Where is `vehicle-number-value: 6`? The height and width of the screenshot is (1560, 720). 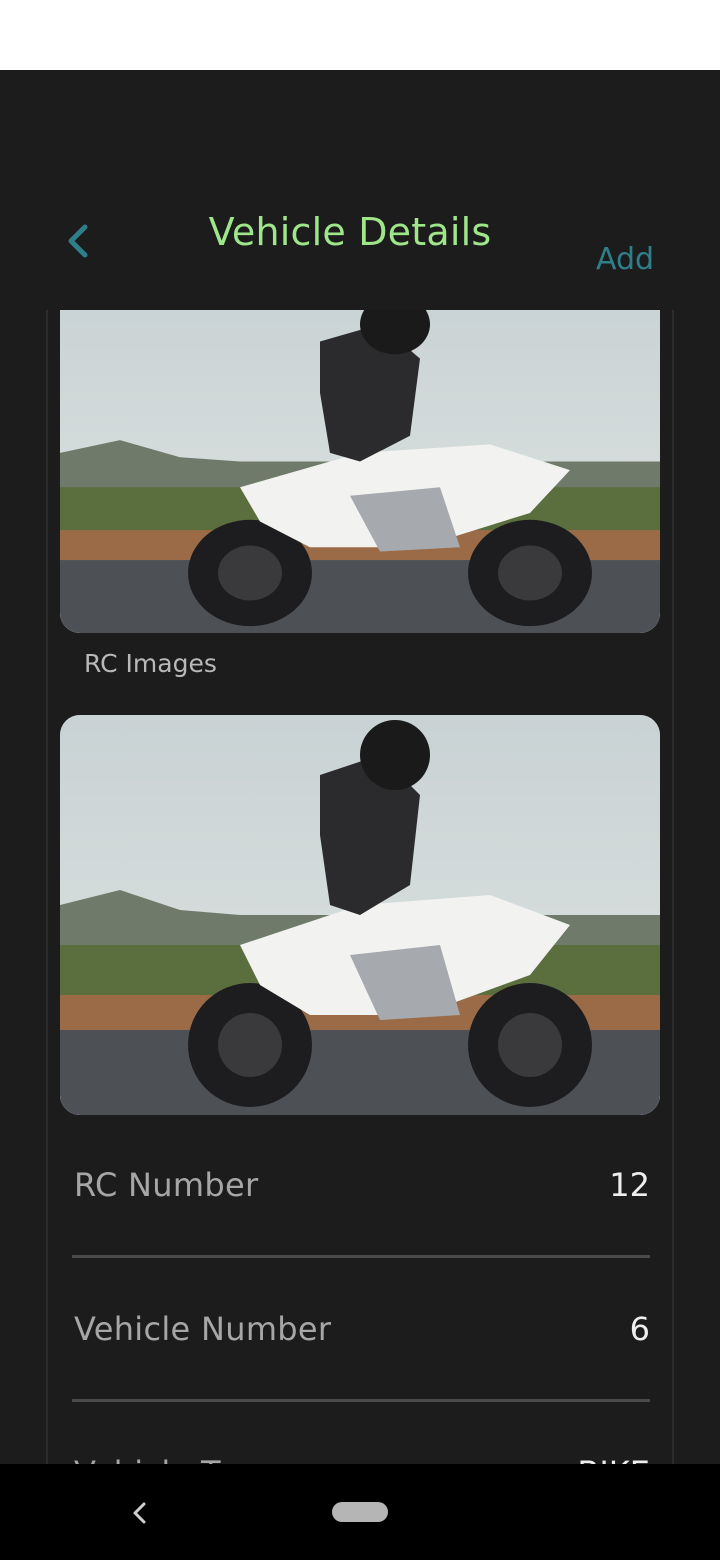 vehicle-number-value: 6 is located at coordinates (639, 1329).